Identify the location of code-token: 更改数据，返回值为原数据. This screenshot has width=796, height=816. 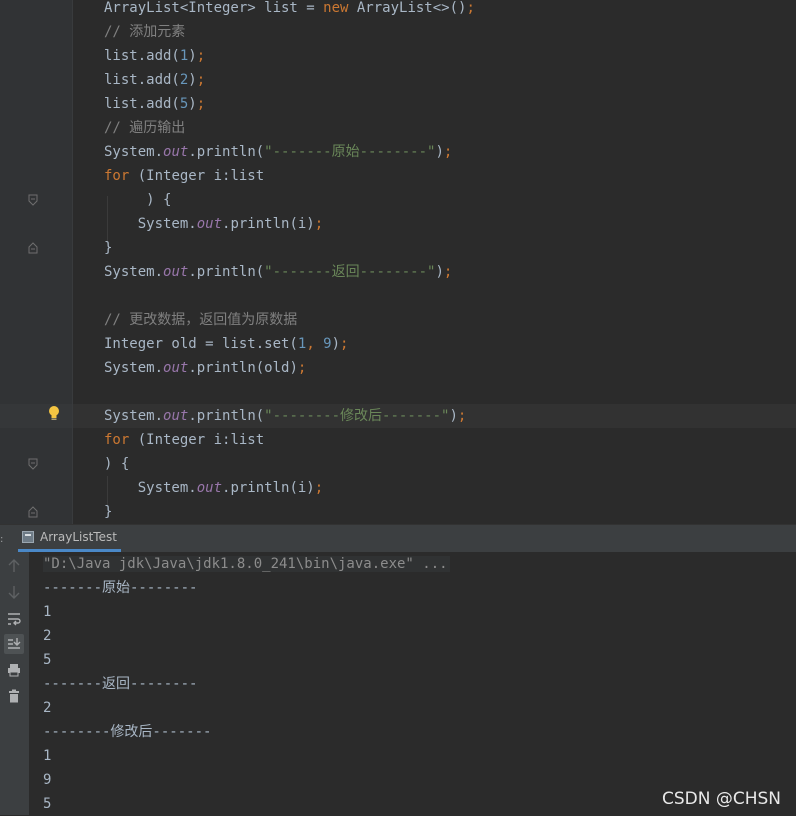
(213, 320).